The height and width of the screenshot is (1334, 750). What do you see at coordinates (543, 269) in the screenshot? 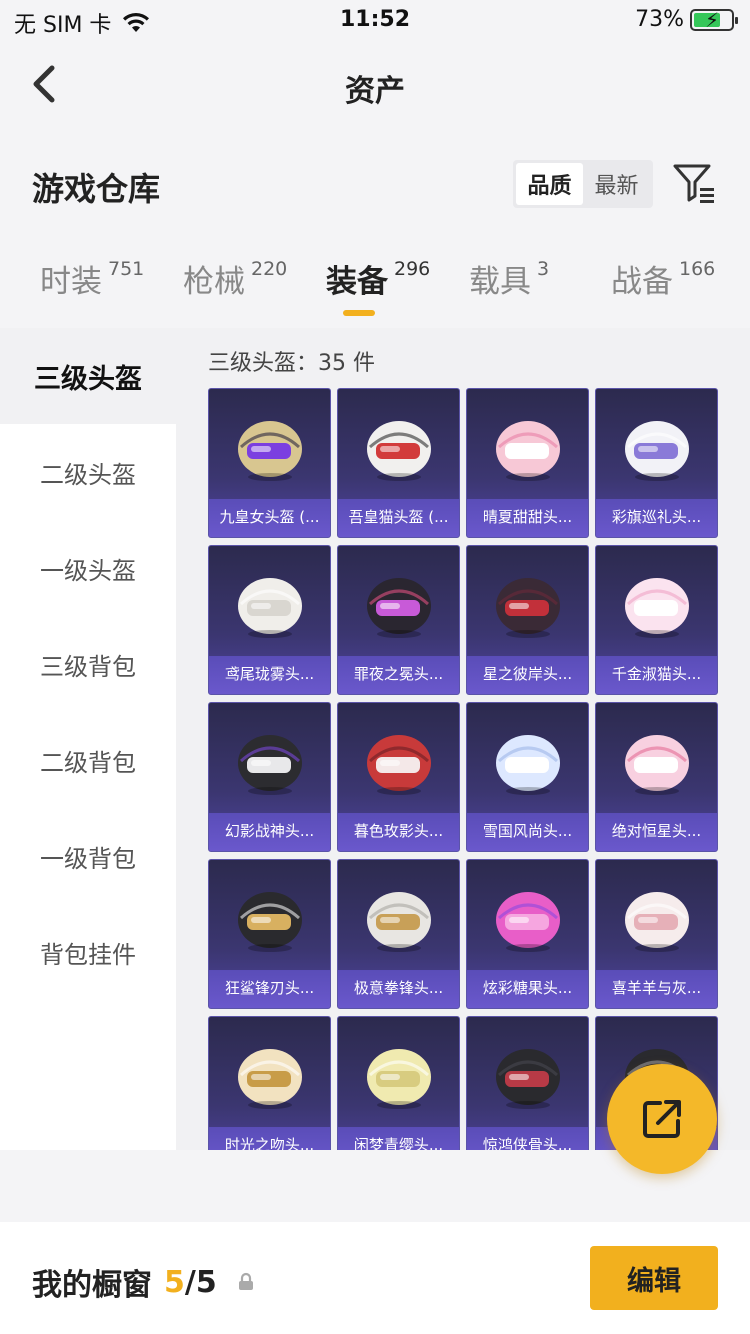
I see `tab-count: 3` at bounding box center [543, 269].